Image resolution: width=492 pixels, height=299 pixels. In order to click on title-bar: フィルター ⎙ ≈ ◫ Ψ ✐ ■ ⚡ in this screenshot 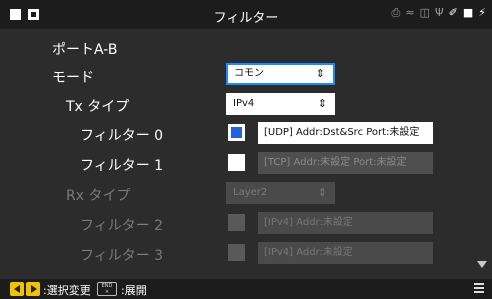, I will do `click(246, 14)`.